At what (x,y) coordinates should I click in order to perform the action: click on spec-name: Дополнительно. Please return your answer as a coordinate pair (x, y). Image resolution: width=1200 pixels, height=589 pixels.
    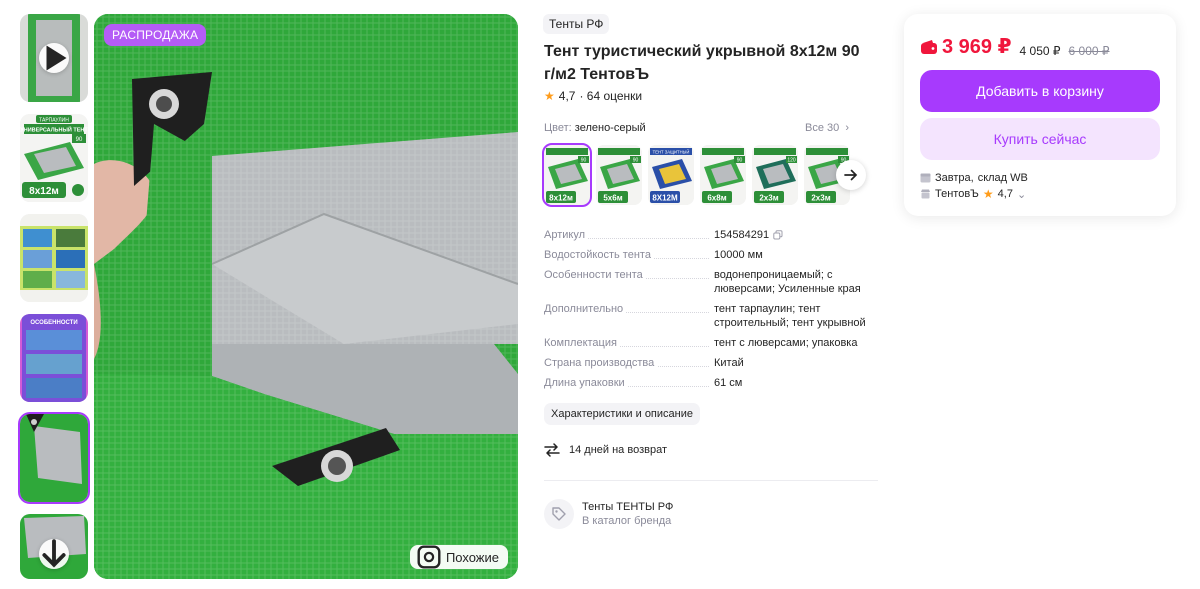
    Looking at the image, I should click on (624, 309).